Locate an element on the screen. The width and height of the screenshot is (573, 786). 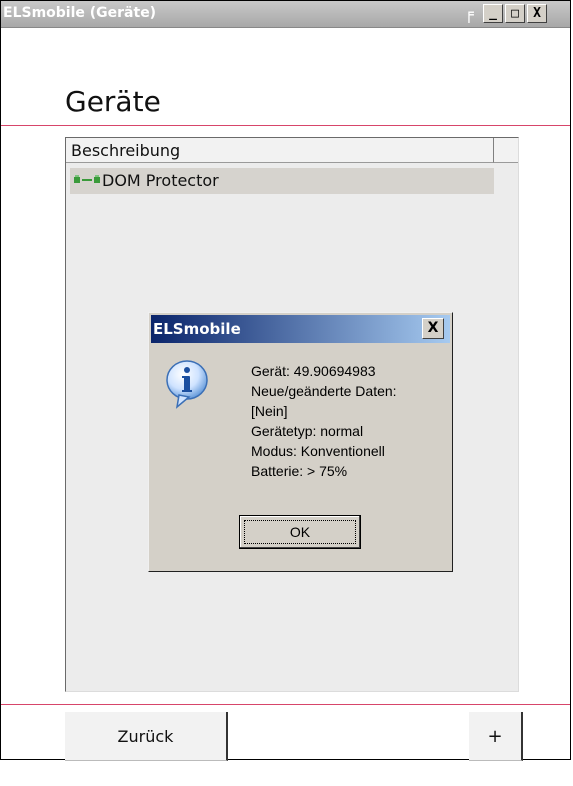
maximize-button: □ is located at coordinates (515, 13).